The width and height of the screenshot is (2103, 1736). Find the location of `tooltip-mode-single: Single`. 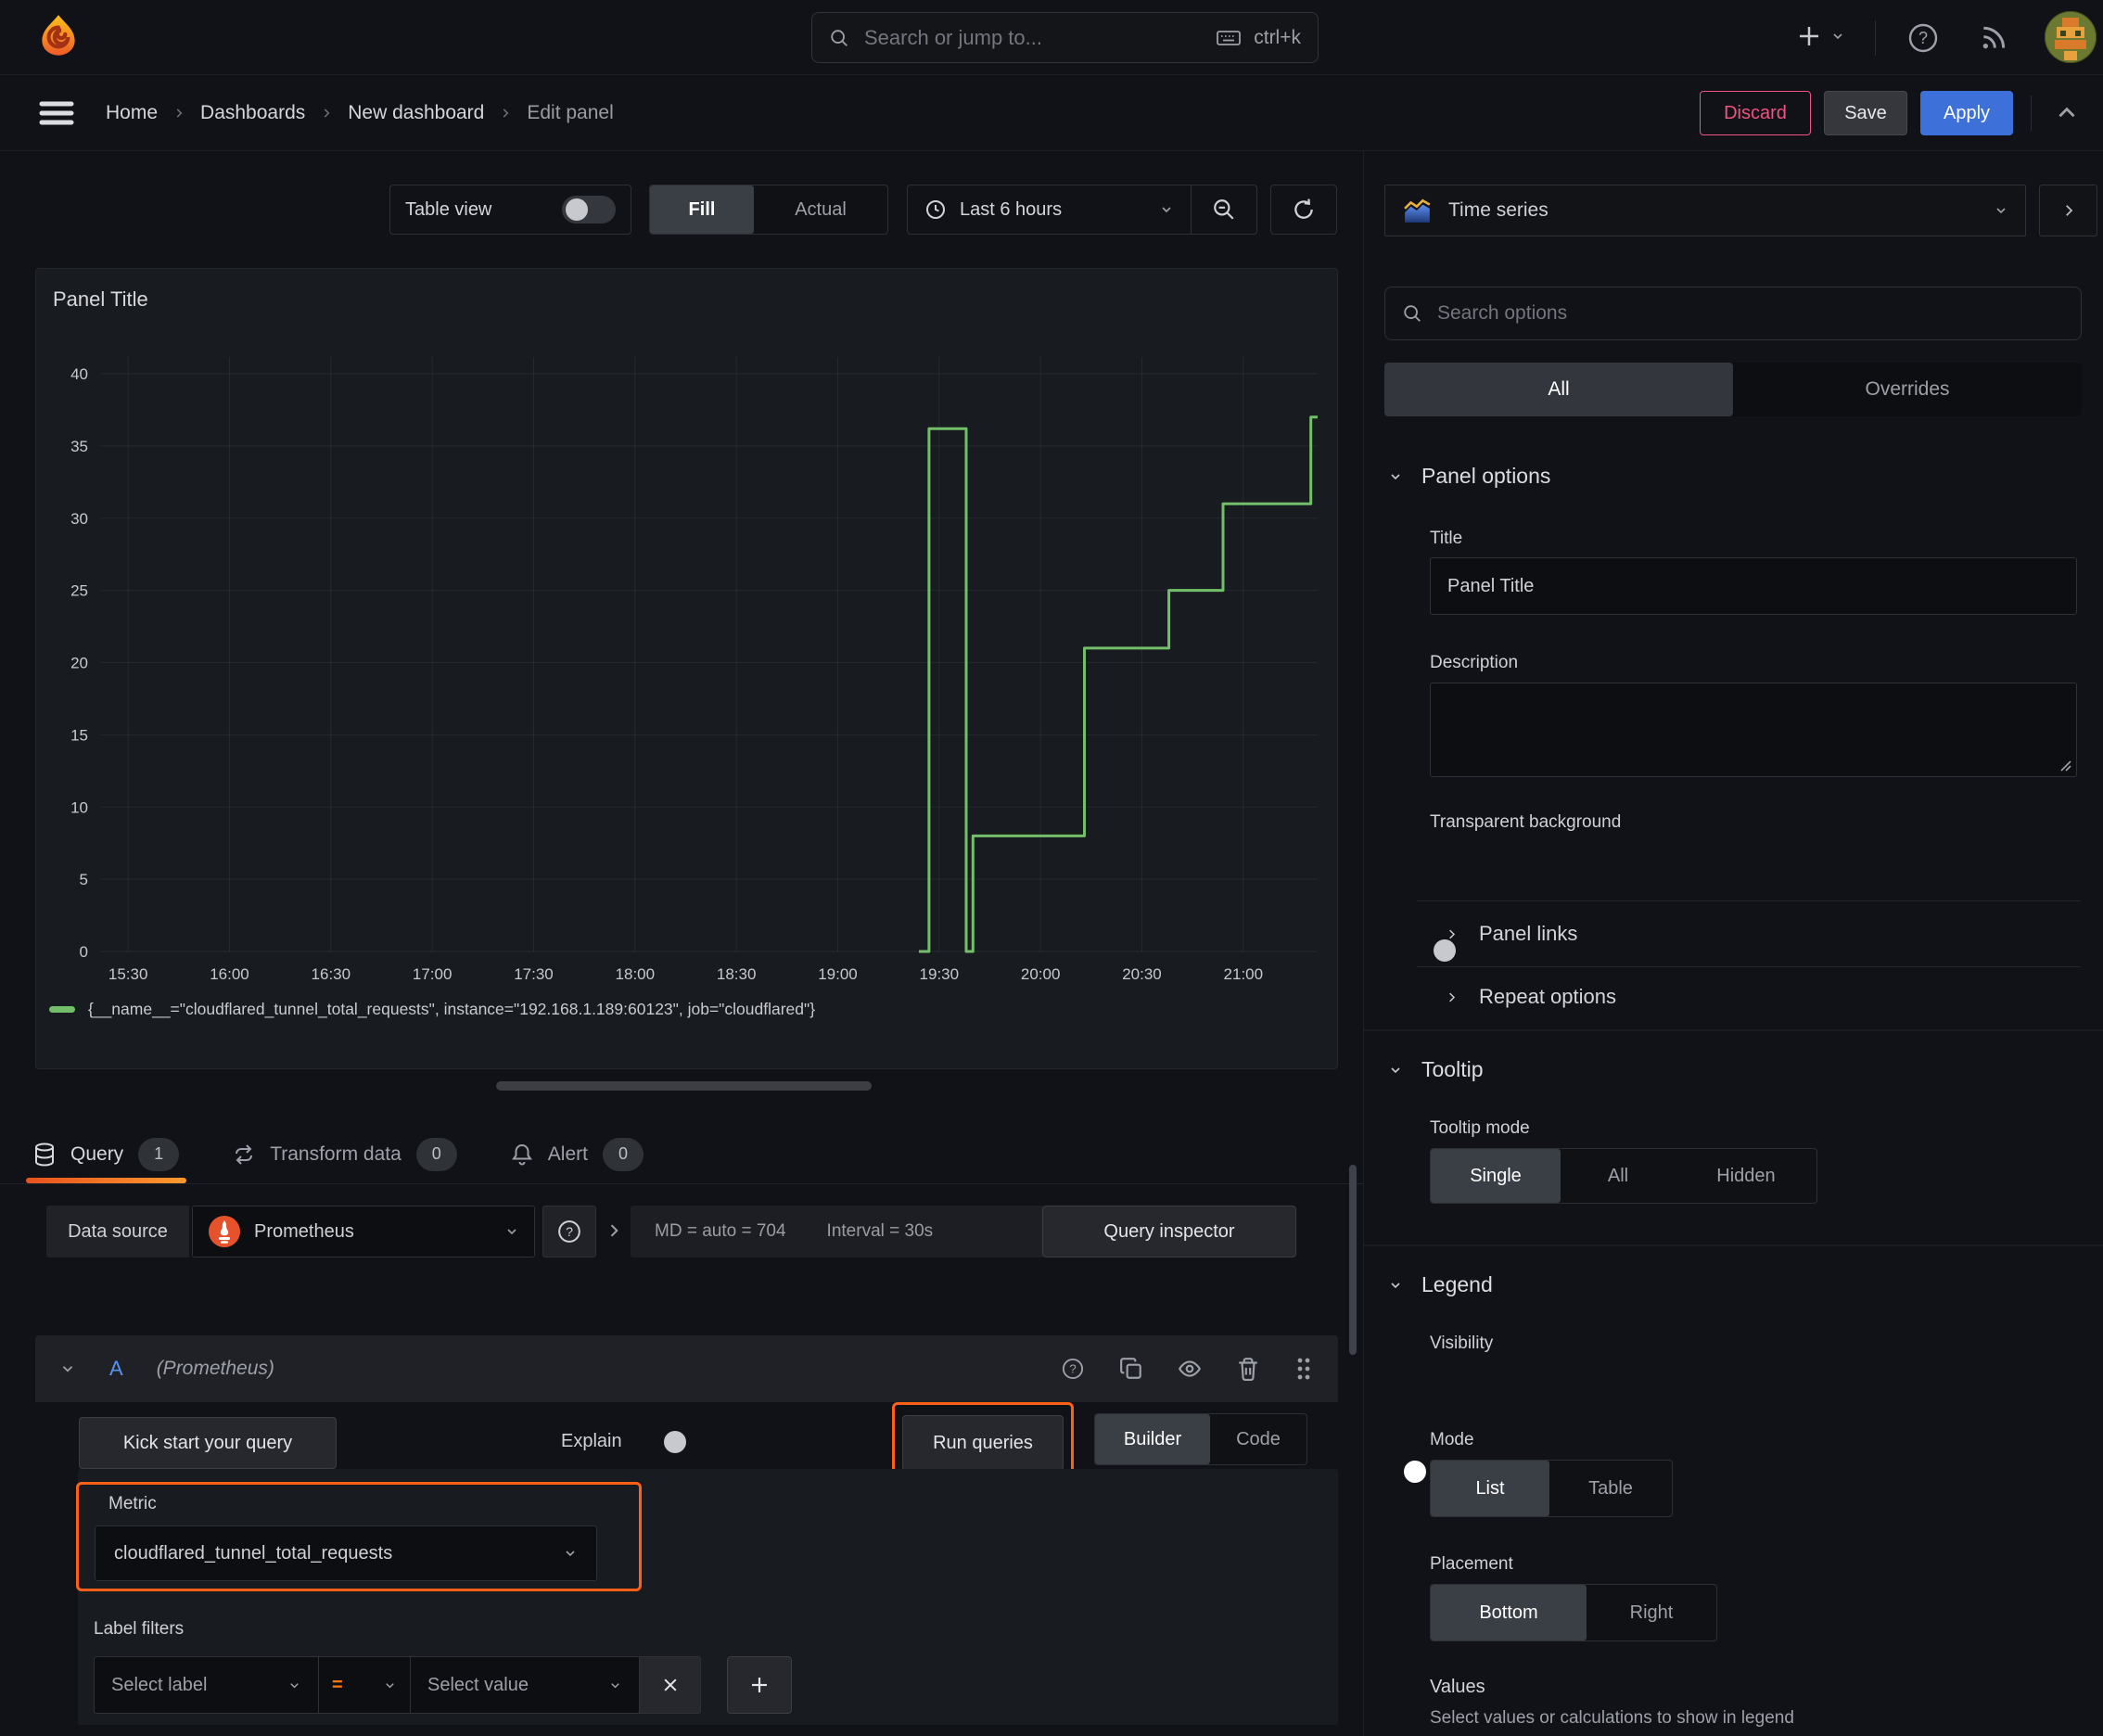

tooltip-mode-single: Single is located at coordinates (1496, 1176).